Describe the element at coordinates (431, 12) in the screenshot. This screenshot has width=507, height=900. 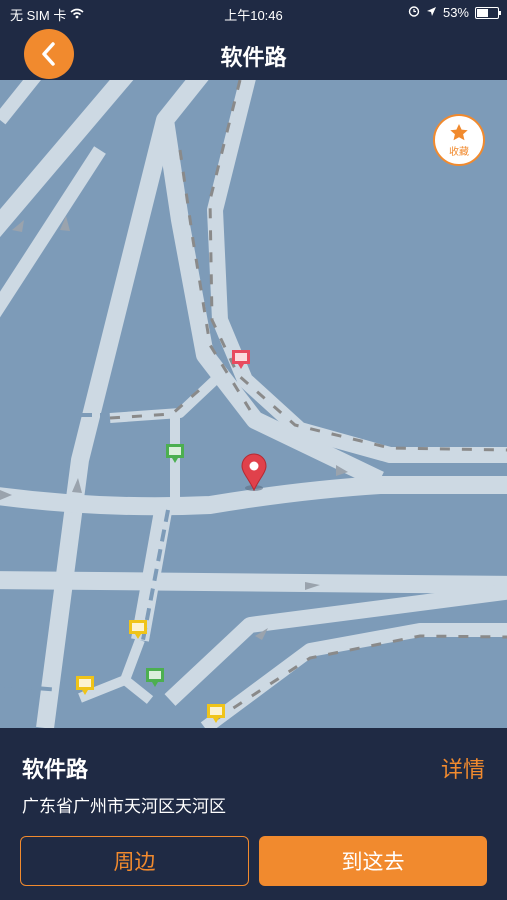
I see `location-arrow-icon` at that location.